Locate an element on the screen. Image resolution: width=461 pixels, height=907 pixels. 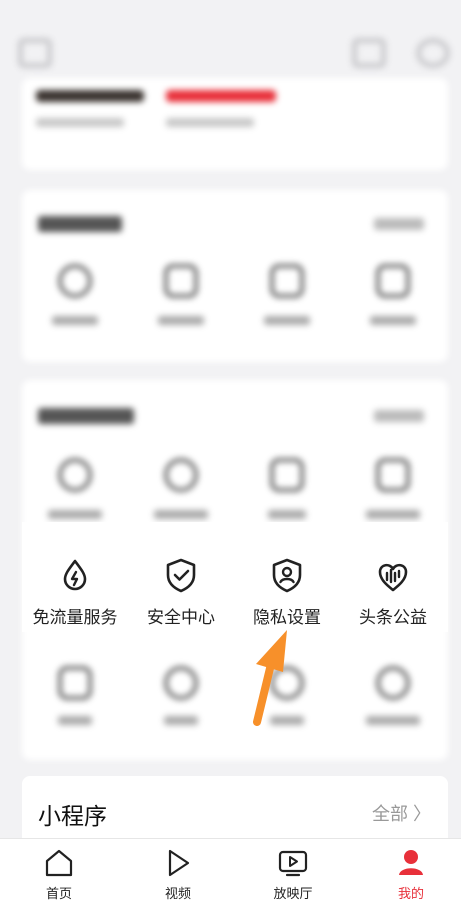
annotation-arrow is located at coordinates (270, 678).